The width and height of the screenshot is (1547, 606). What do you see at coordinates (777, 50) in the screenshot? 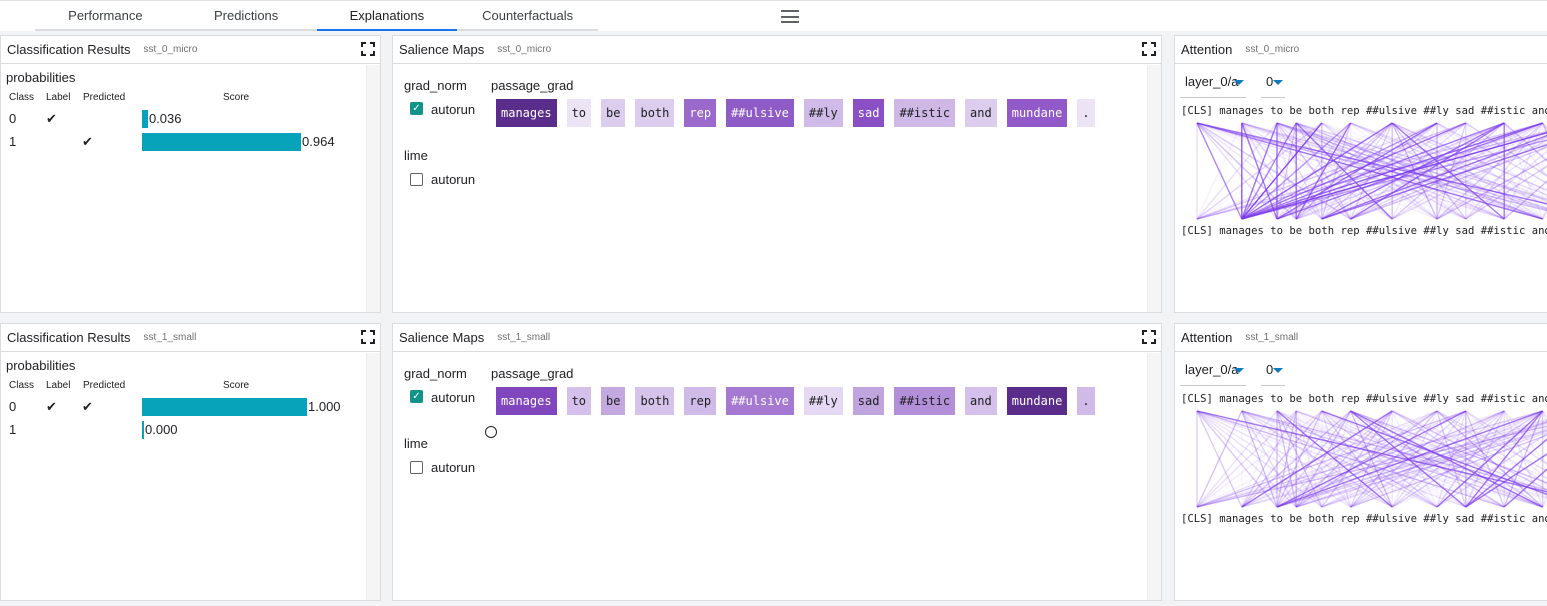
I see `panel-header: Salience Maps sst_0_micro` at bounding box center [777, 50].